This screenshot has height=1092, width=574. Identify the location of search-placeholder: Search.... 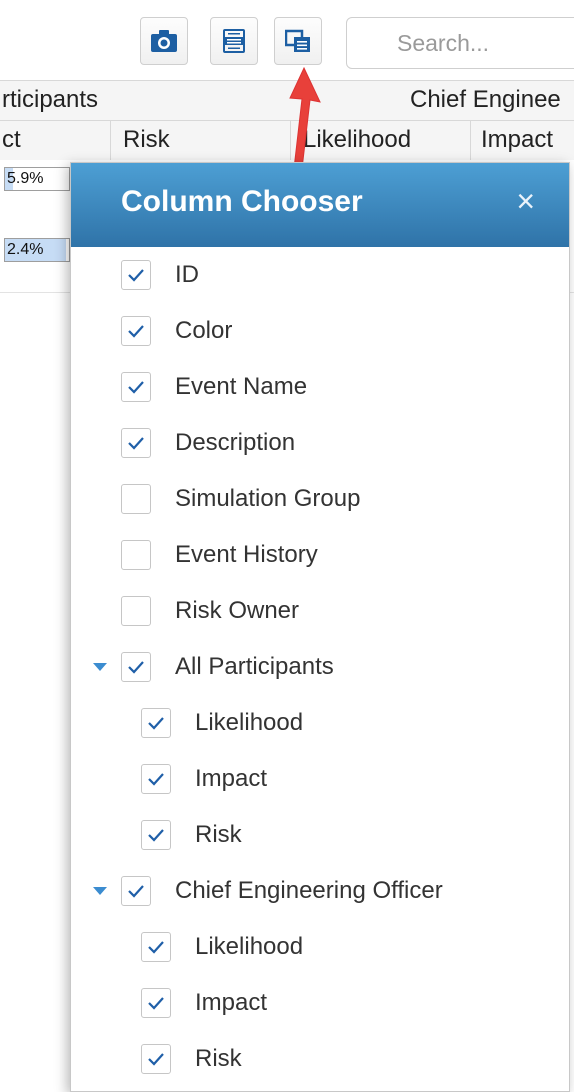
(443, 43).